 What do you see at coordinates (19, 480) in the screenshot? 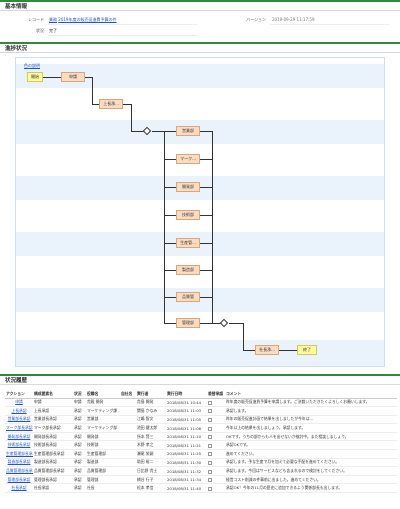
I see `action-link: 管理部長承認` at bounding box center [19, 480].